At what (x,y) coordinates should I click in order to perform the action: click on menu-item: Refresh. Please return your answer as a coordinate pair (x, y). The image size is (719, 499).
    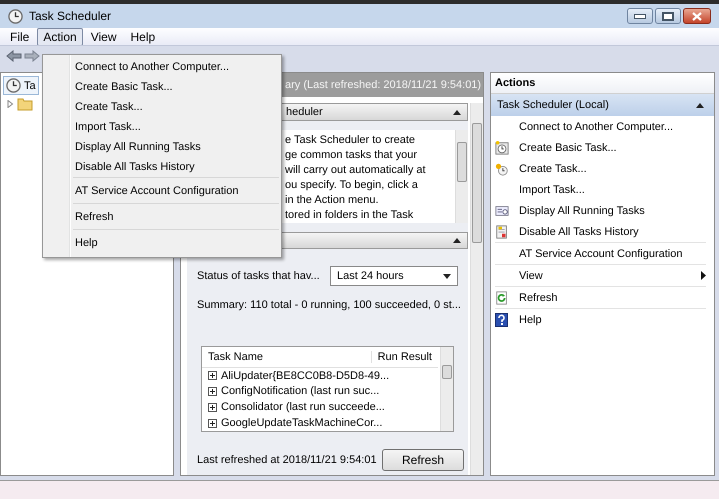
    Looking at the image, I should click on (176, 216).